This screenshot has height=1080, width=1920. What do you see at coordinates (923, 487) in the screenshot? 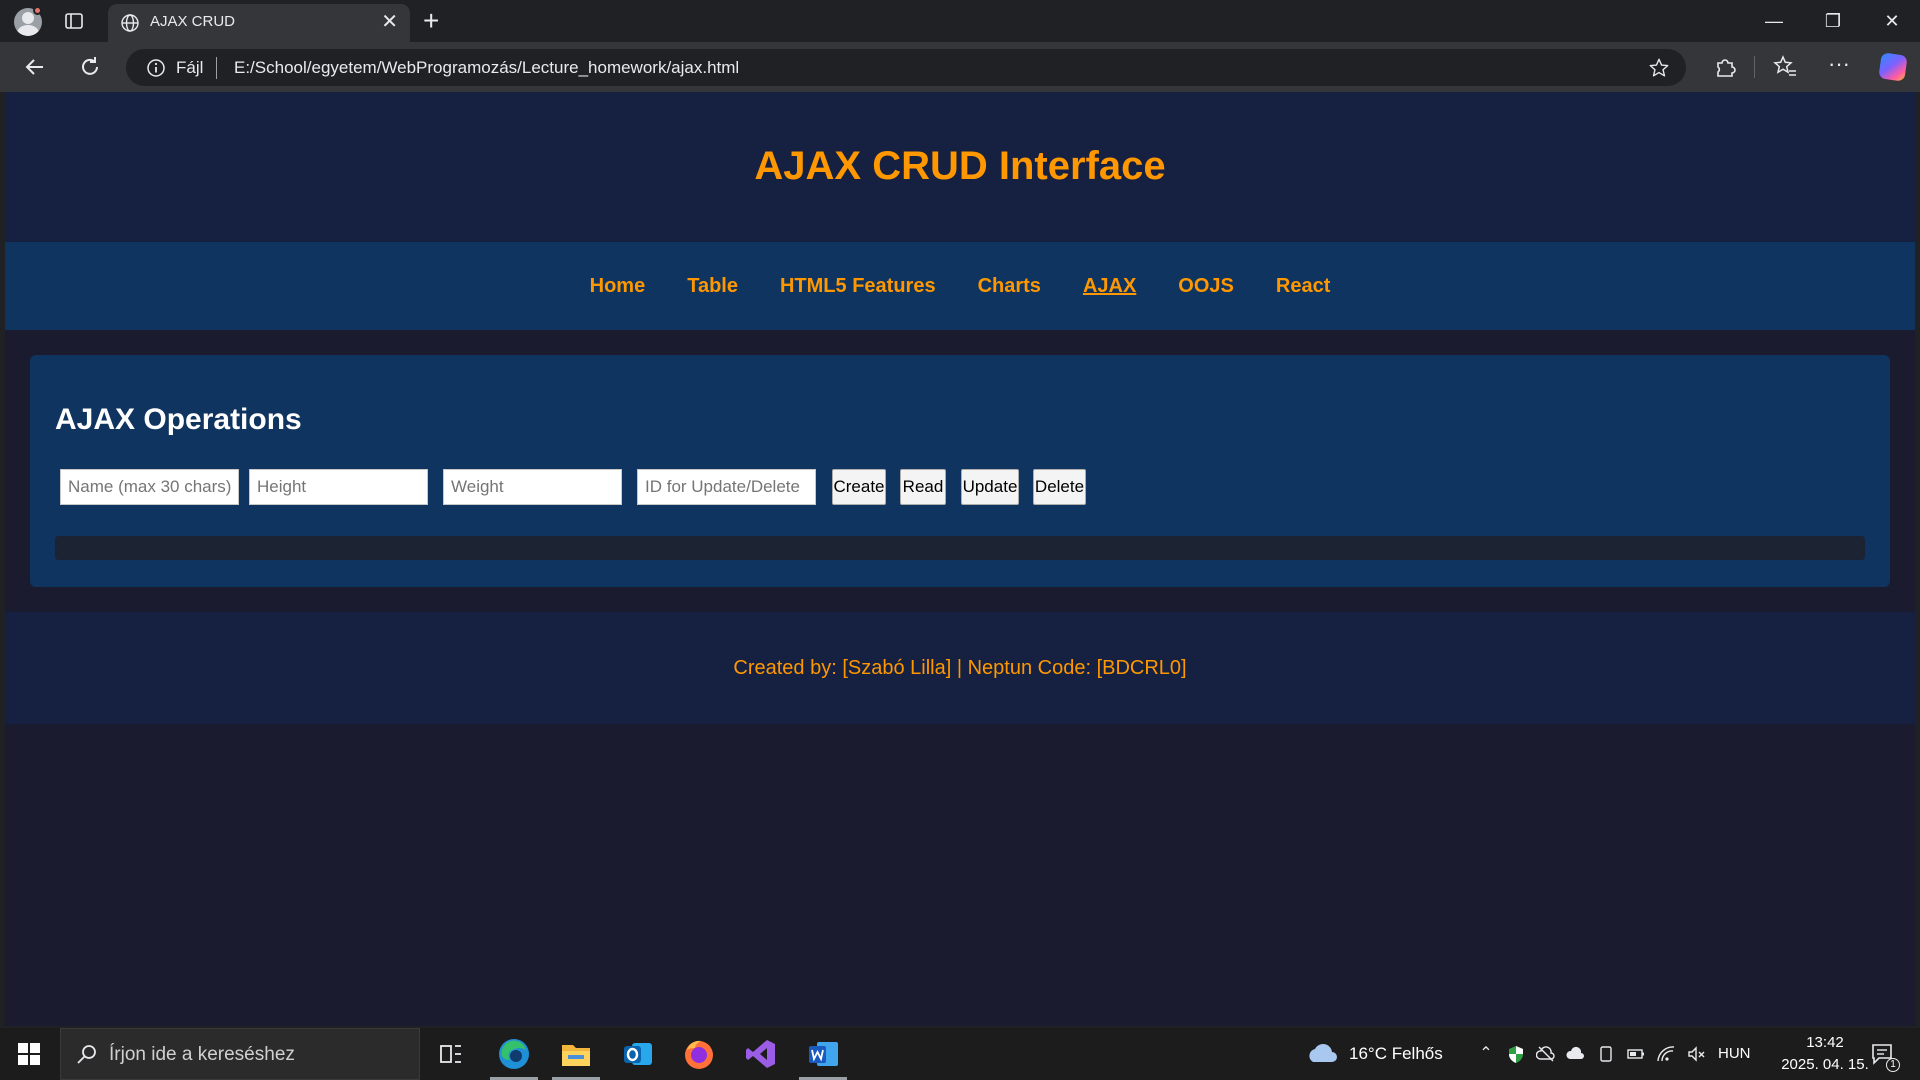
I see `read-button: Read` at bounding box center [923, 487].